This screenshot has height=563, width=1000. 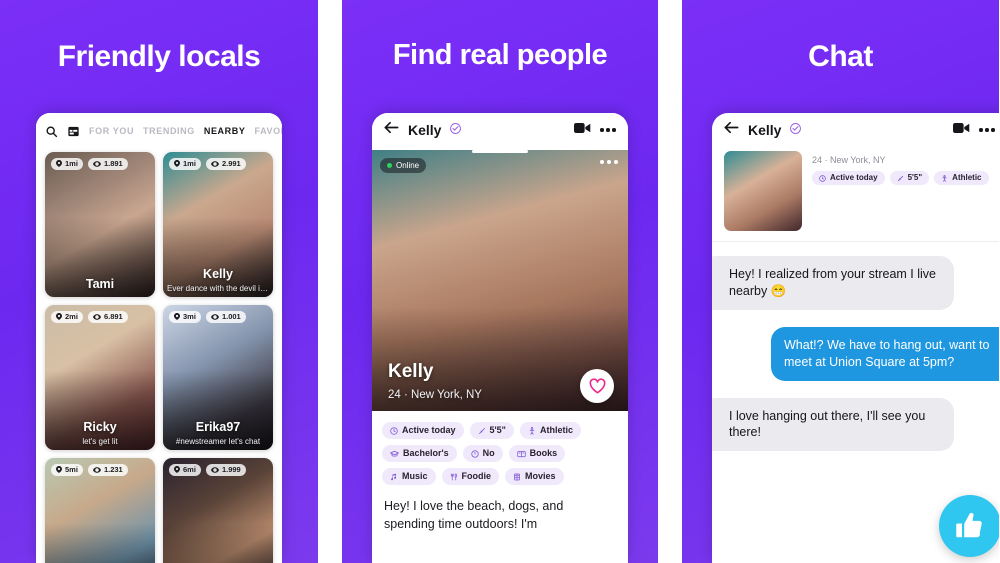 I want to click on distance-value: 2mi, so click(x=71, y=316).